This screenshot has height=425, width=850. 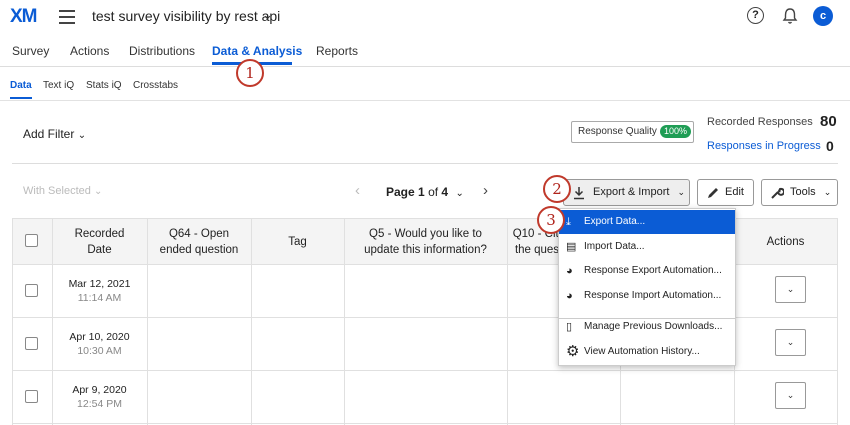 What do you see at coordinates (569, 327) in the screenshot?
I see `file-icon: ▯` at bounding box center [569, 327].